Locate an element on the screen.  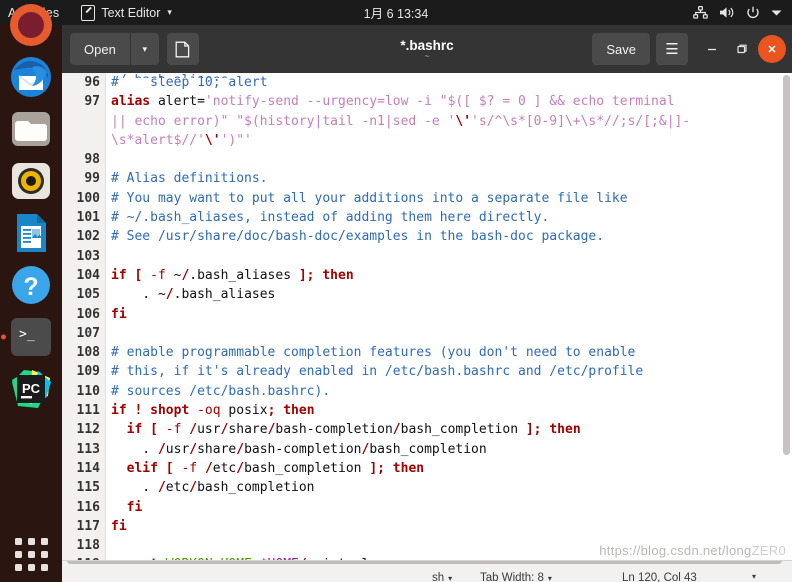
maximize-button is located at coordinates (742, 49).